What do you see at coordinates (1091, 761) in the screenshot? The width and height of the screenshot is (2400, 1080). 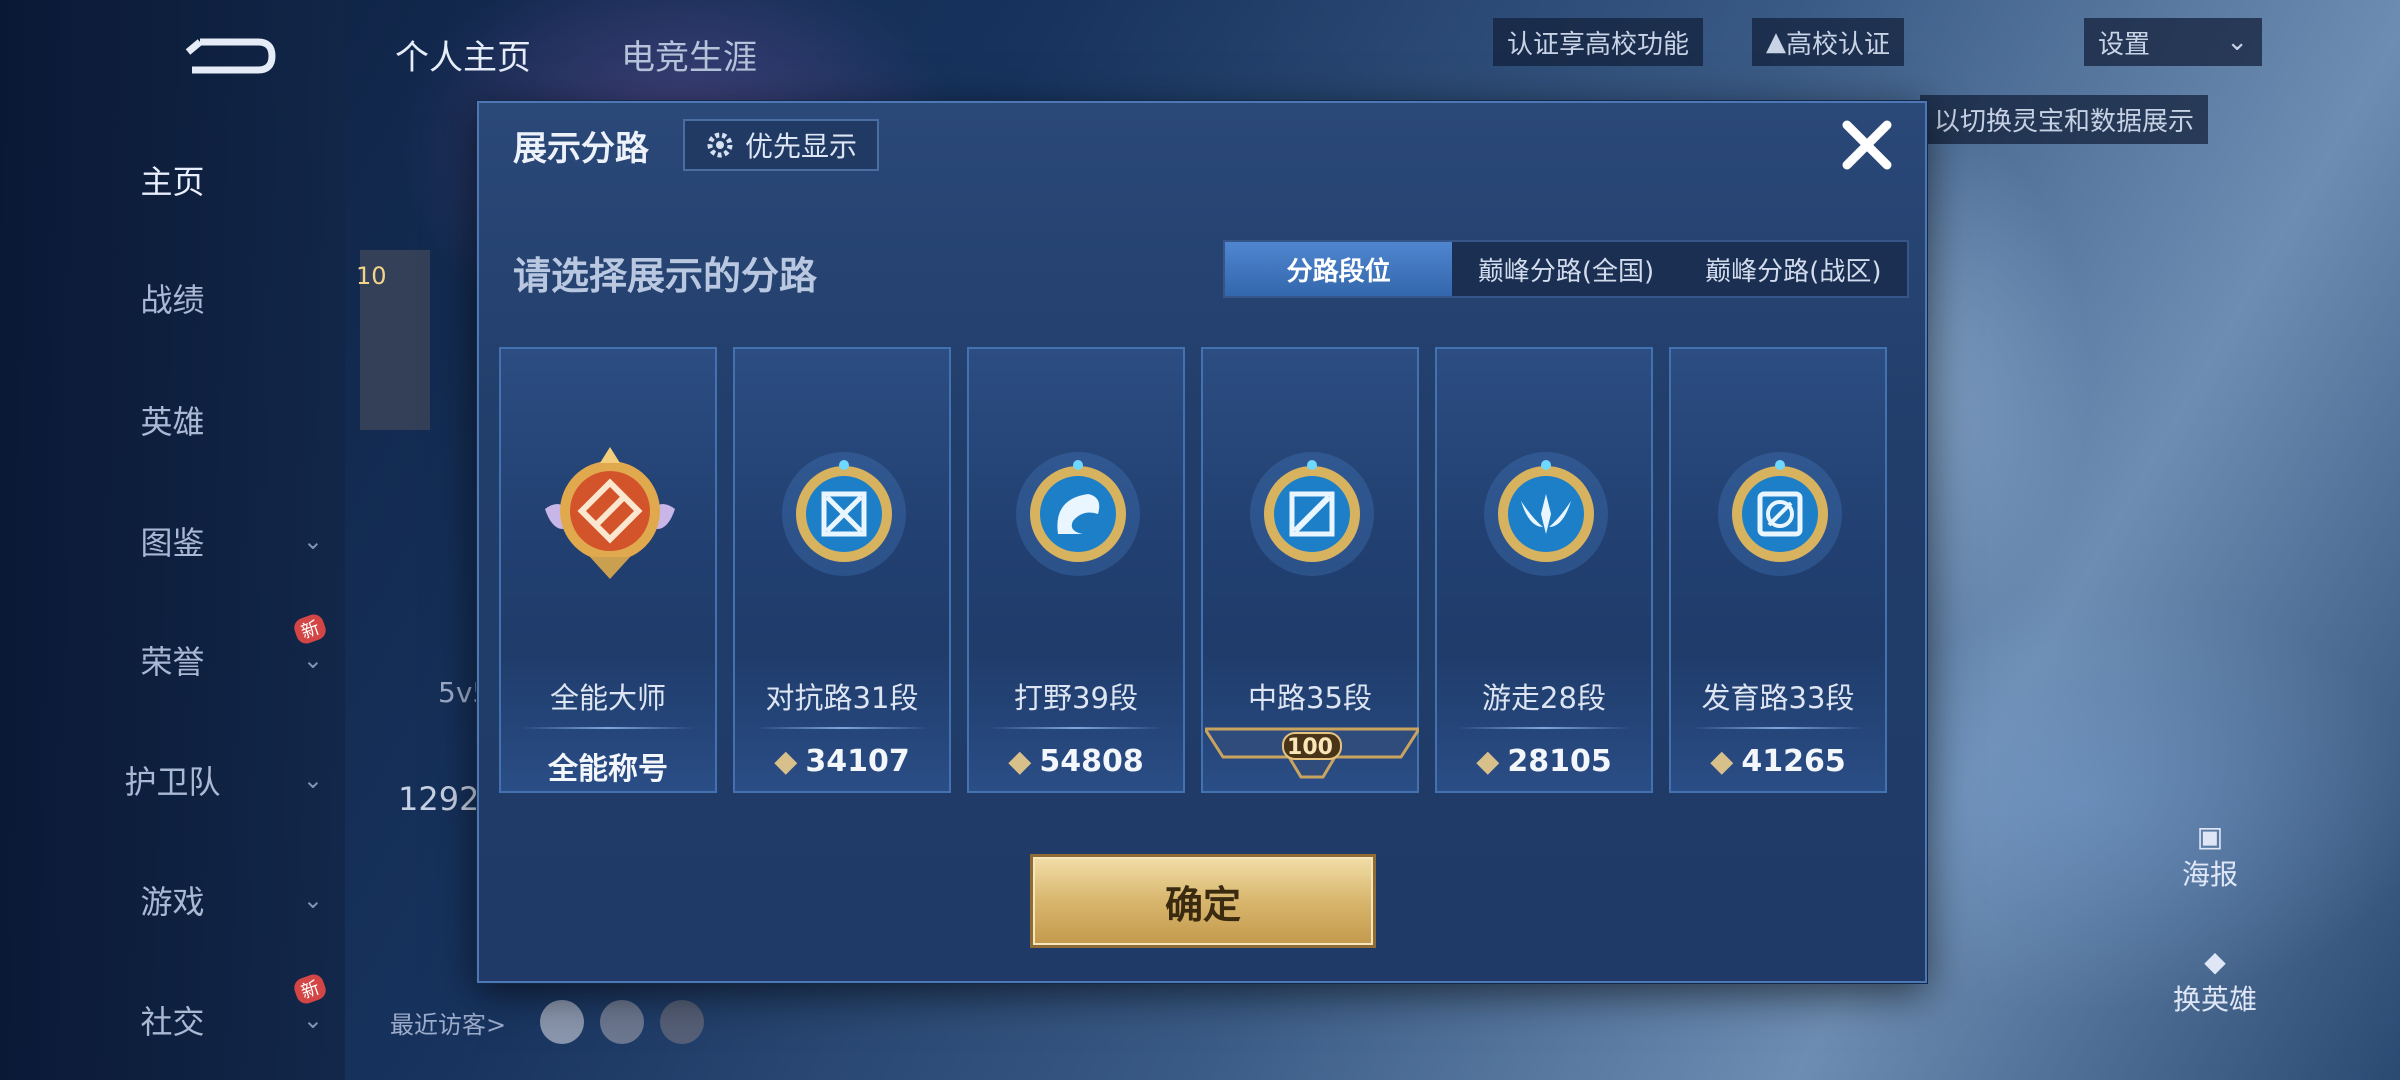 I see `score-value: 54808` at bounding box center [1091, 761].